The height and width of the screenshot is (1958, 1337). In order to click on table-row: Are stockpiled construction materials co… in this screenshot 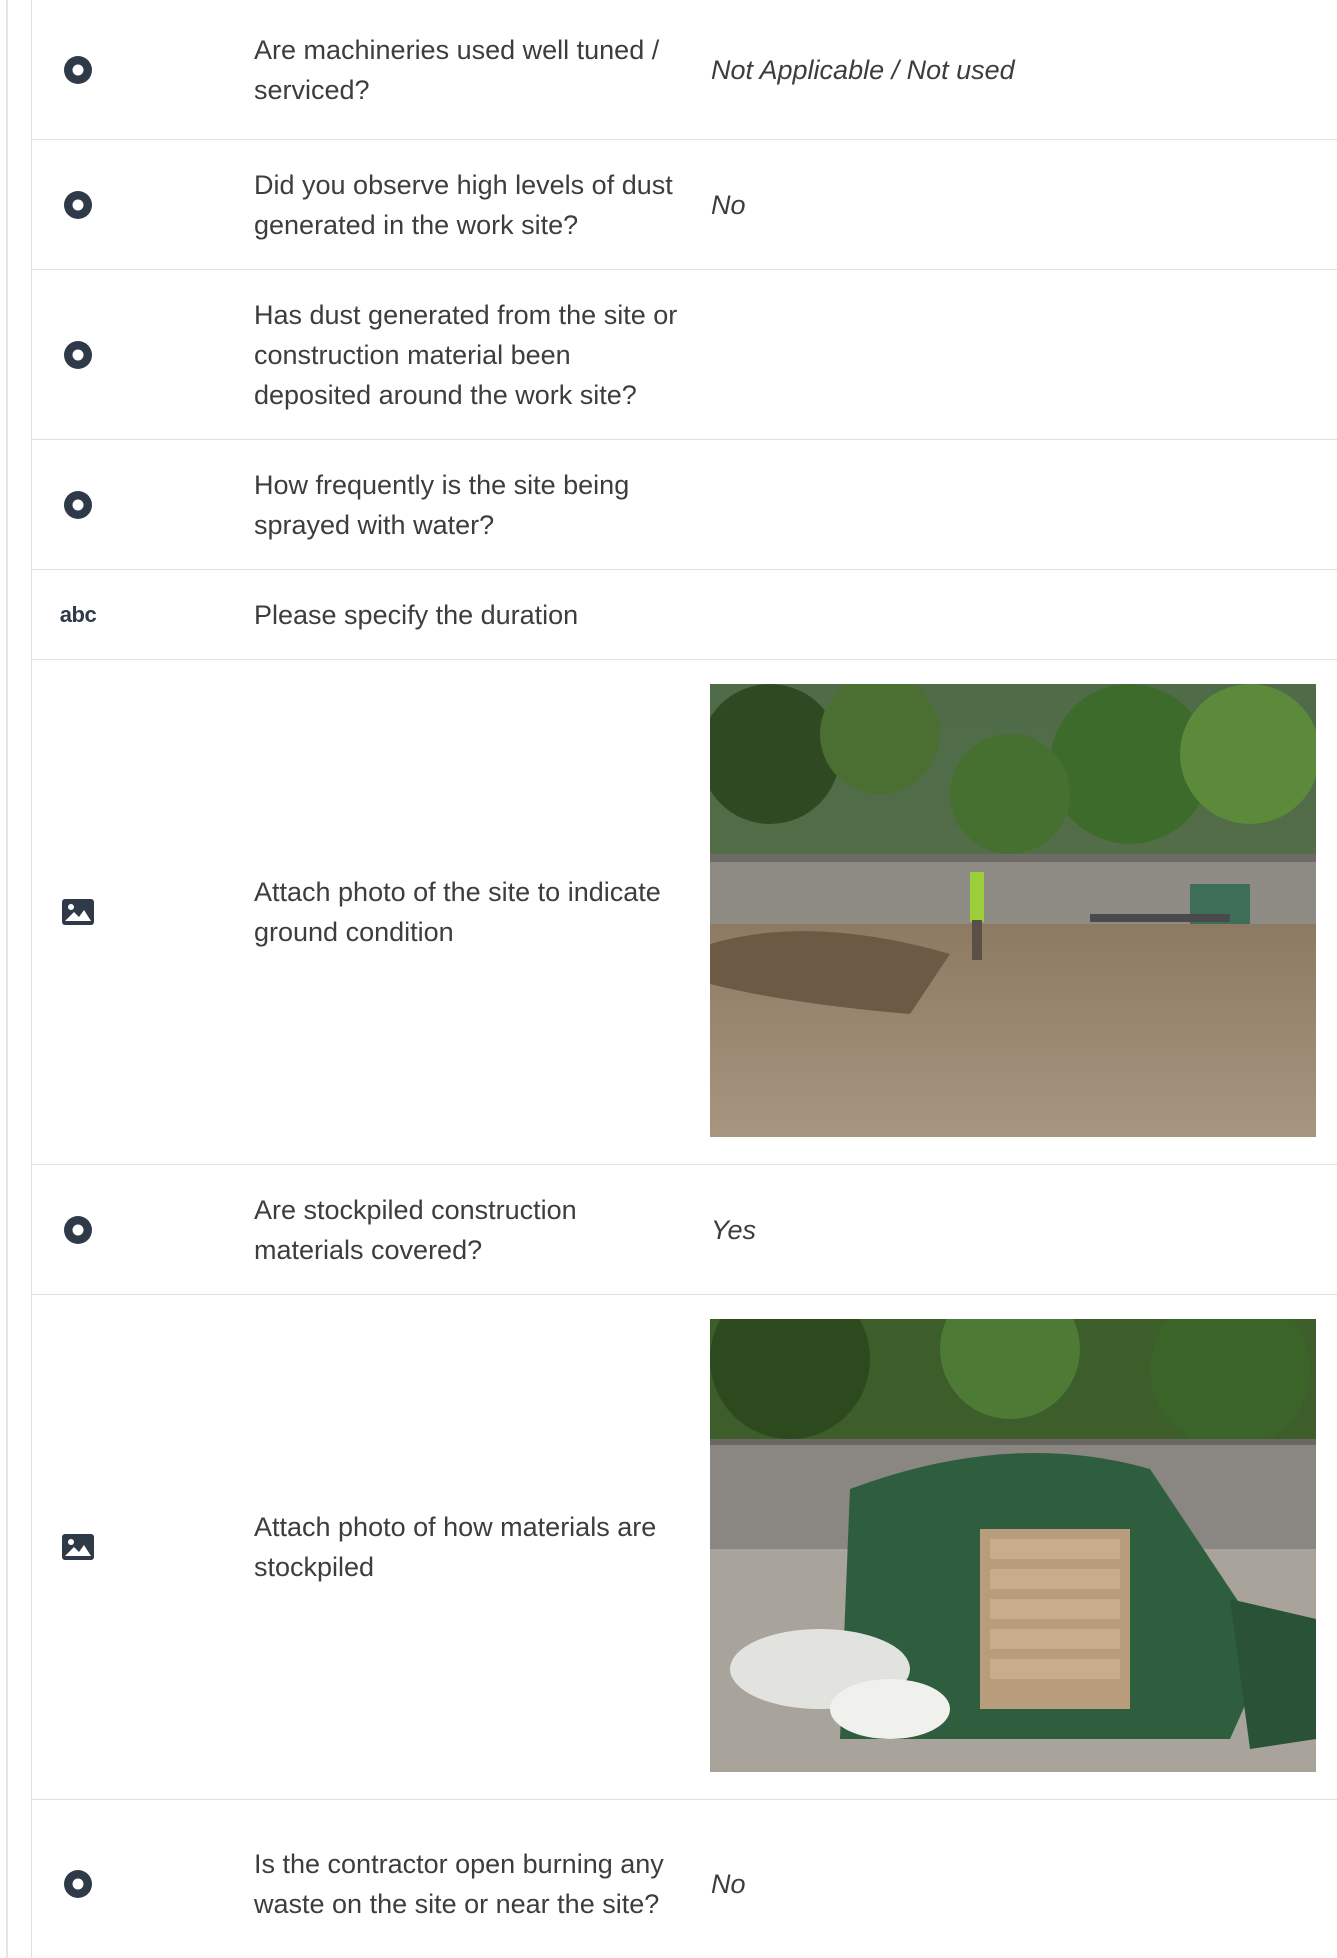, I will do `click(684, 1230)`.